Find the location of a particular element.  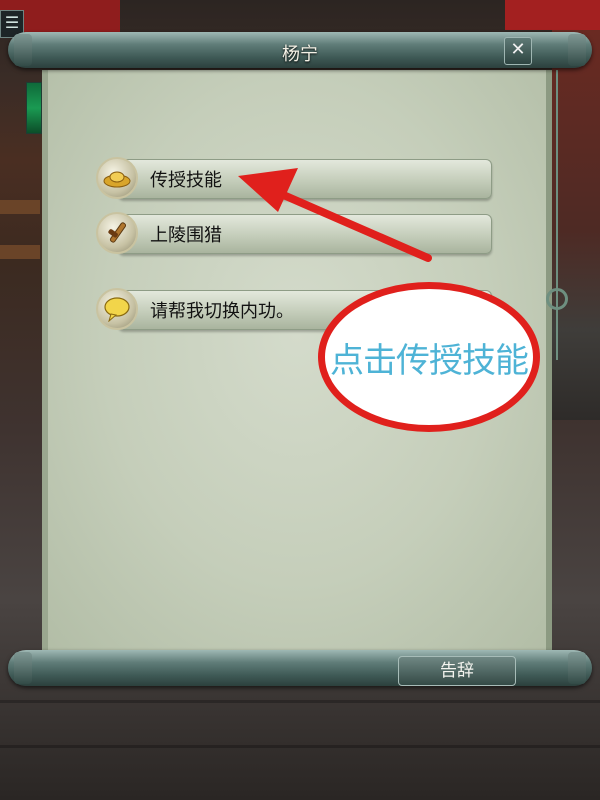

jade-gem-icon is located at coordinates (34, 108).